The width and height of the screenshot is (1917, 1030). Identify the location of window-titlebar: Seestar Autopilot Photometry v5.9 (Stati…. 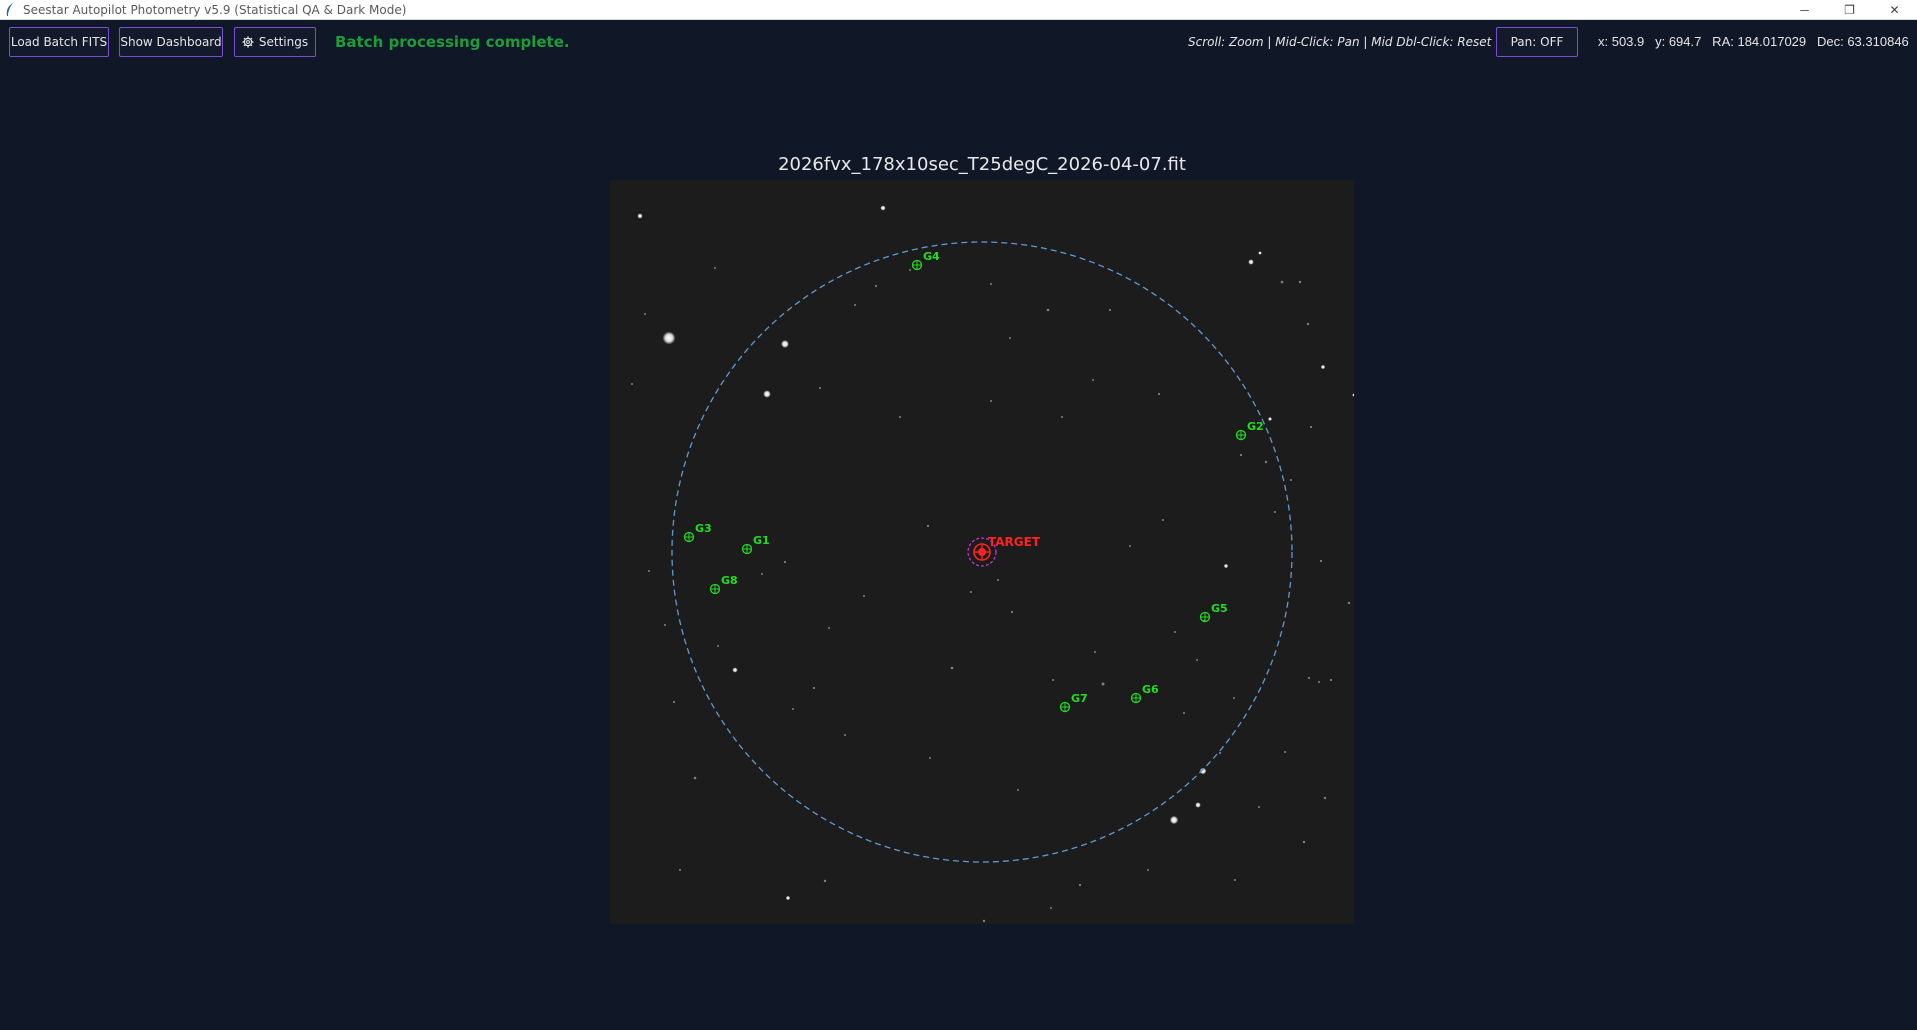
(958, 10).